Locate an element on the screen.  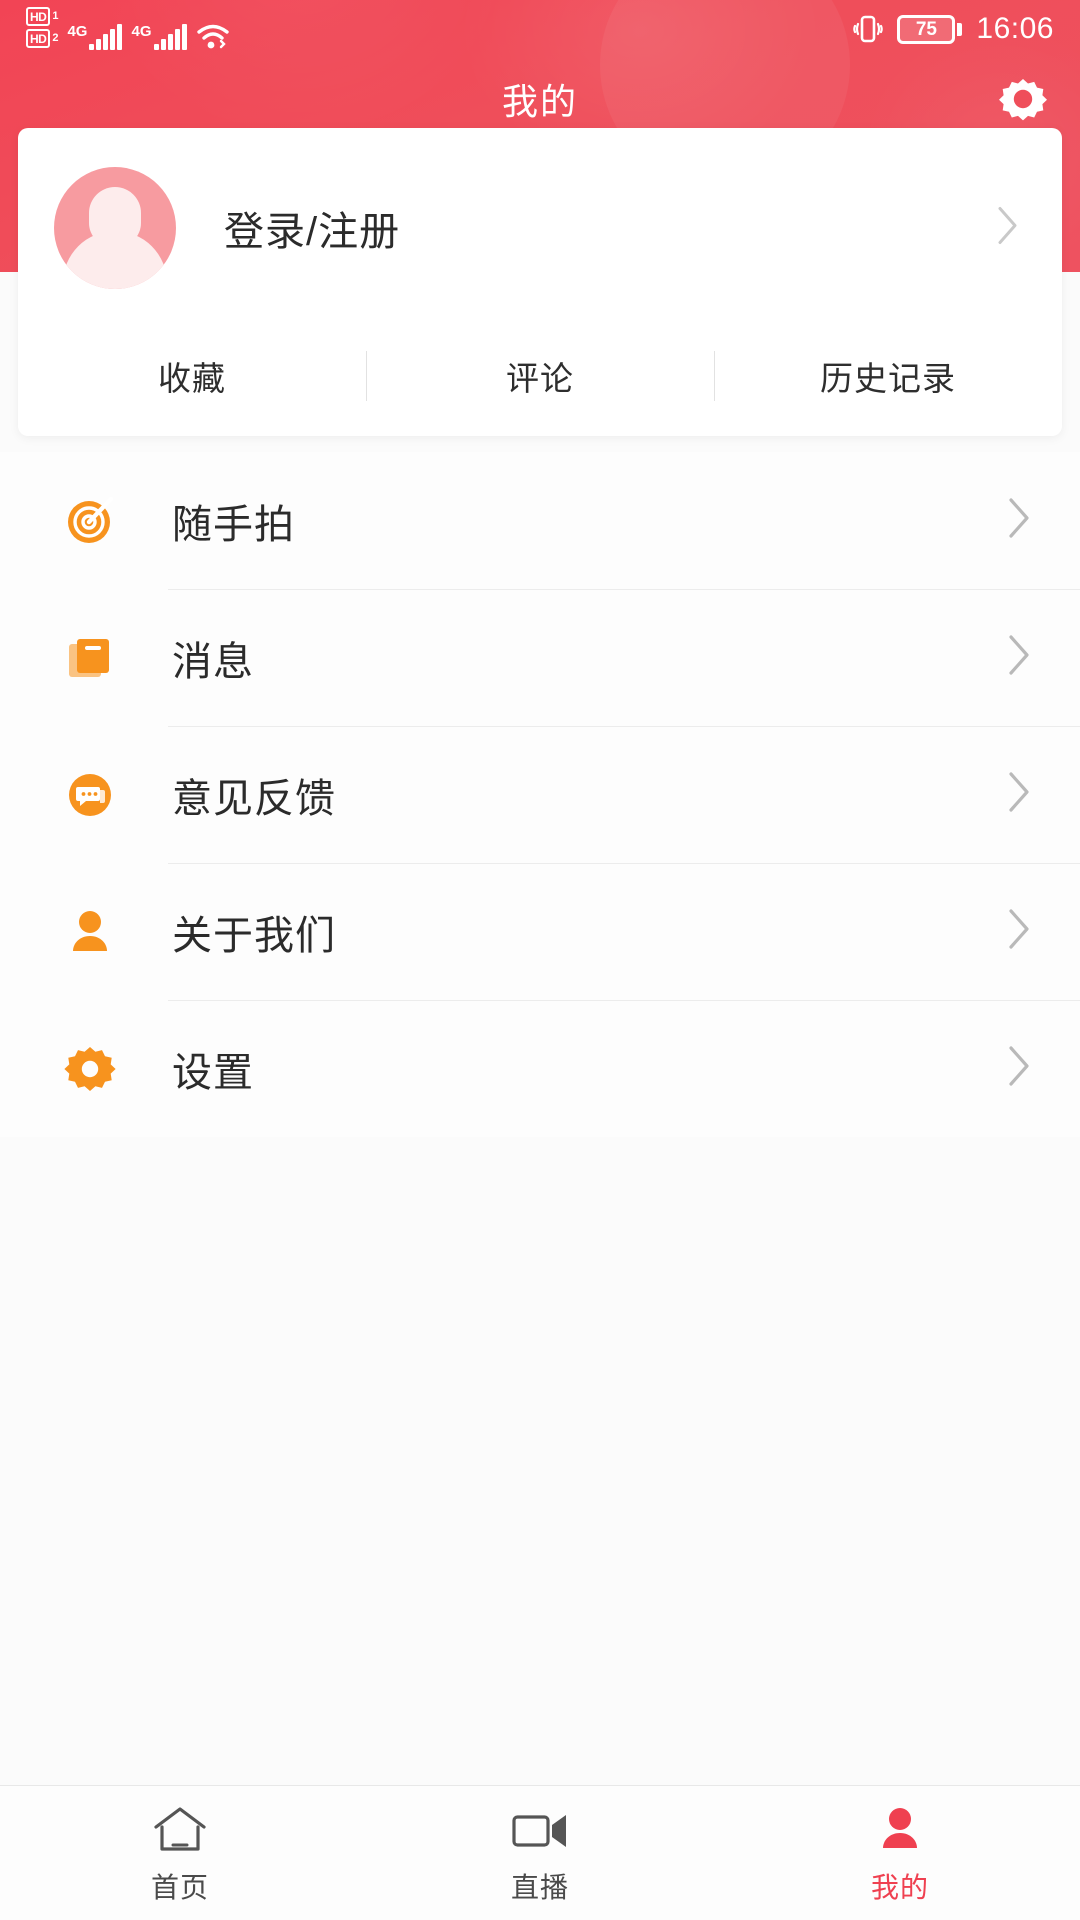
avatar is located at coordinates (115, 228).